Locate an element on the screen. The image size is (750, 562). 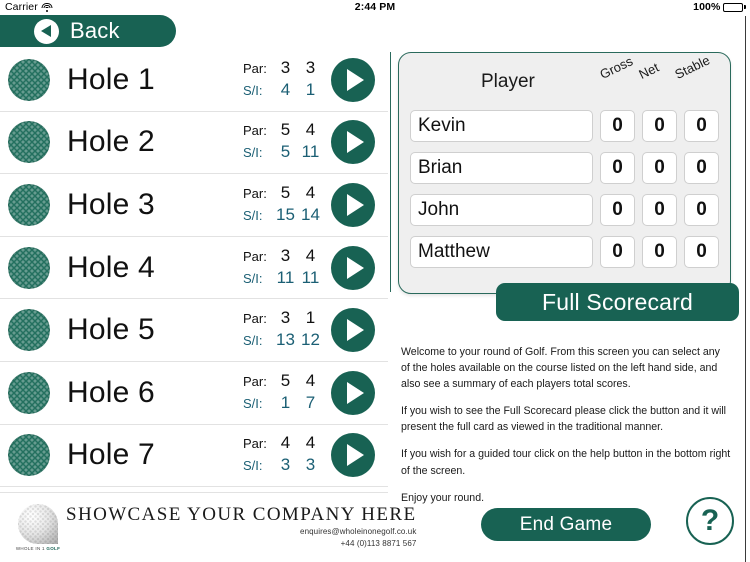
player-name-field: John is located at coordinates (501, 210).